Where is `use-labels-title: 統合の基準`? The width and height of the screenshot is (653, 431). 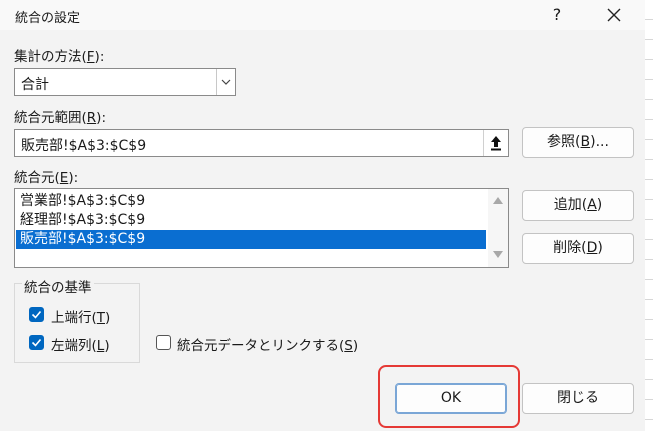 use-labels-title: 統合の基準 is located at coordinates (58, 286).